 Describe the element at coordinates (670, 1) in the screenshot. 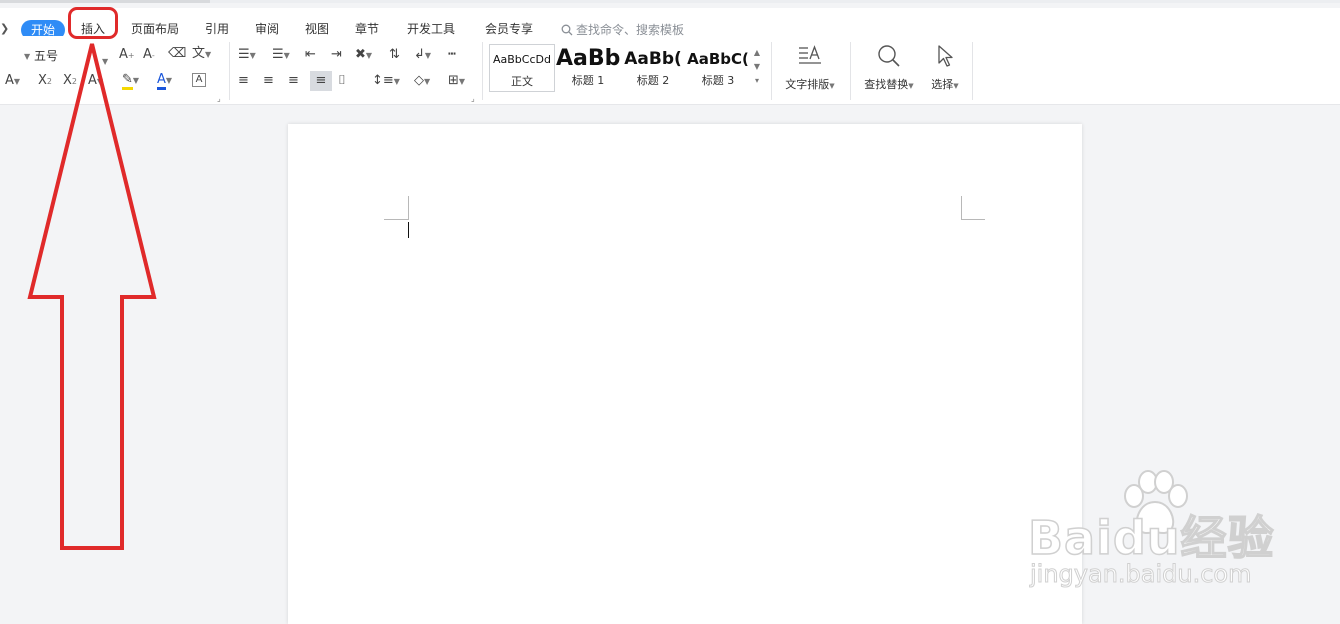

I see `window-top-bar` at that location.